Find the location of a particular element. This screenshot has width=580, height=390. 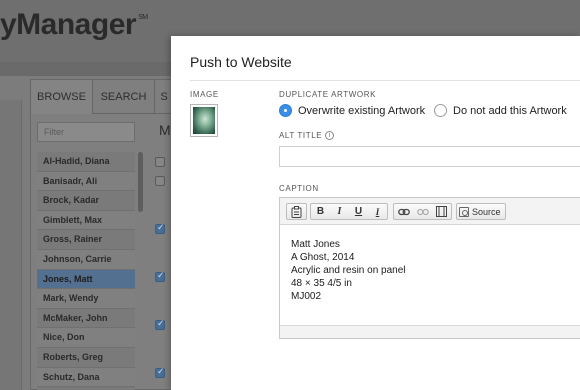

source-icon is located at coordinates (464, 211).